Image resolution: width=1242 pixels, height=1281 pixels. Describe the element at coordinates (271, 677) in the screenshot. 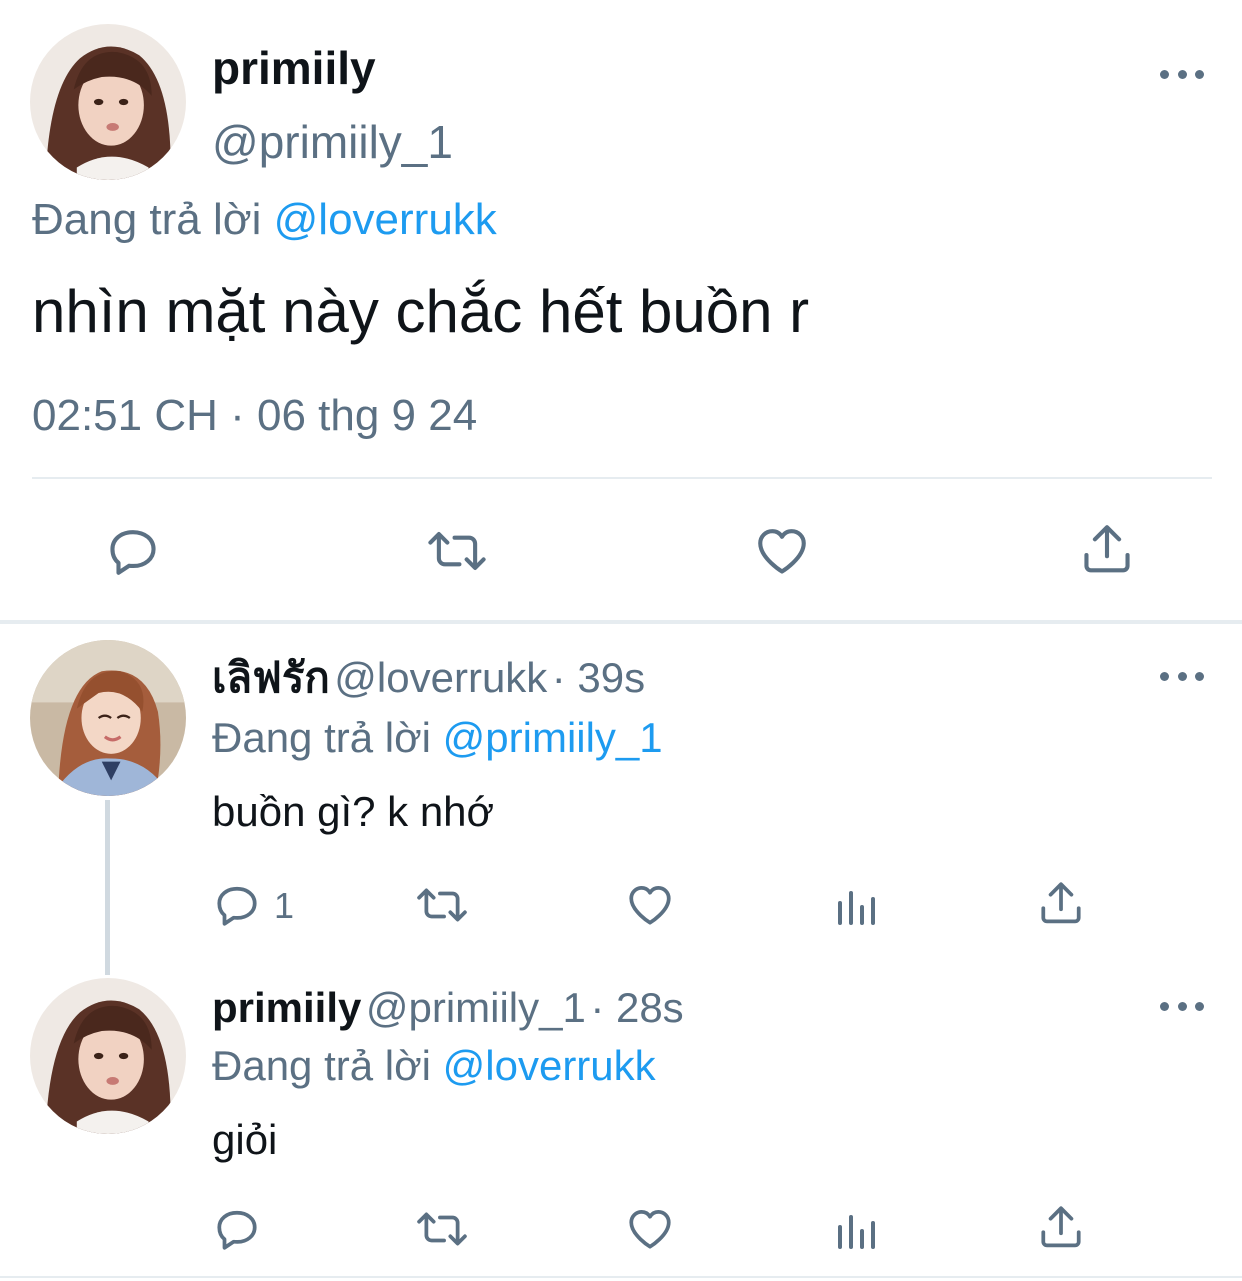

I see `display-name: เลิฟรัก` at that location.